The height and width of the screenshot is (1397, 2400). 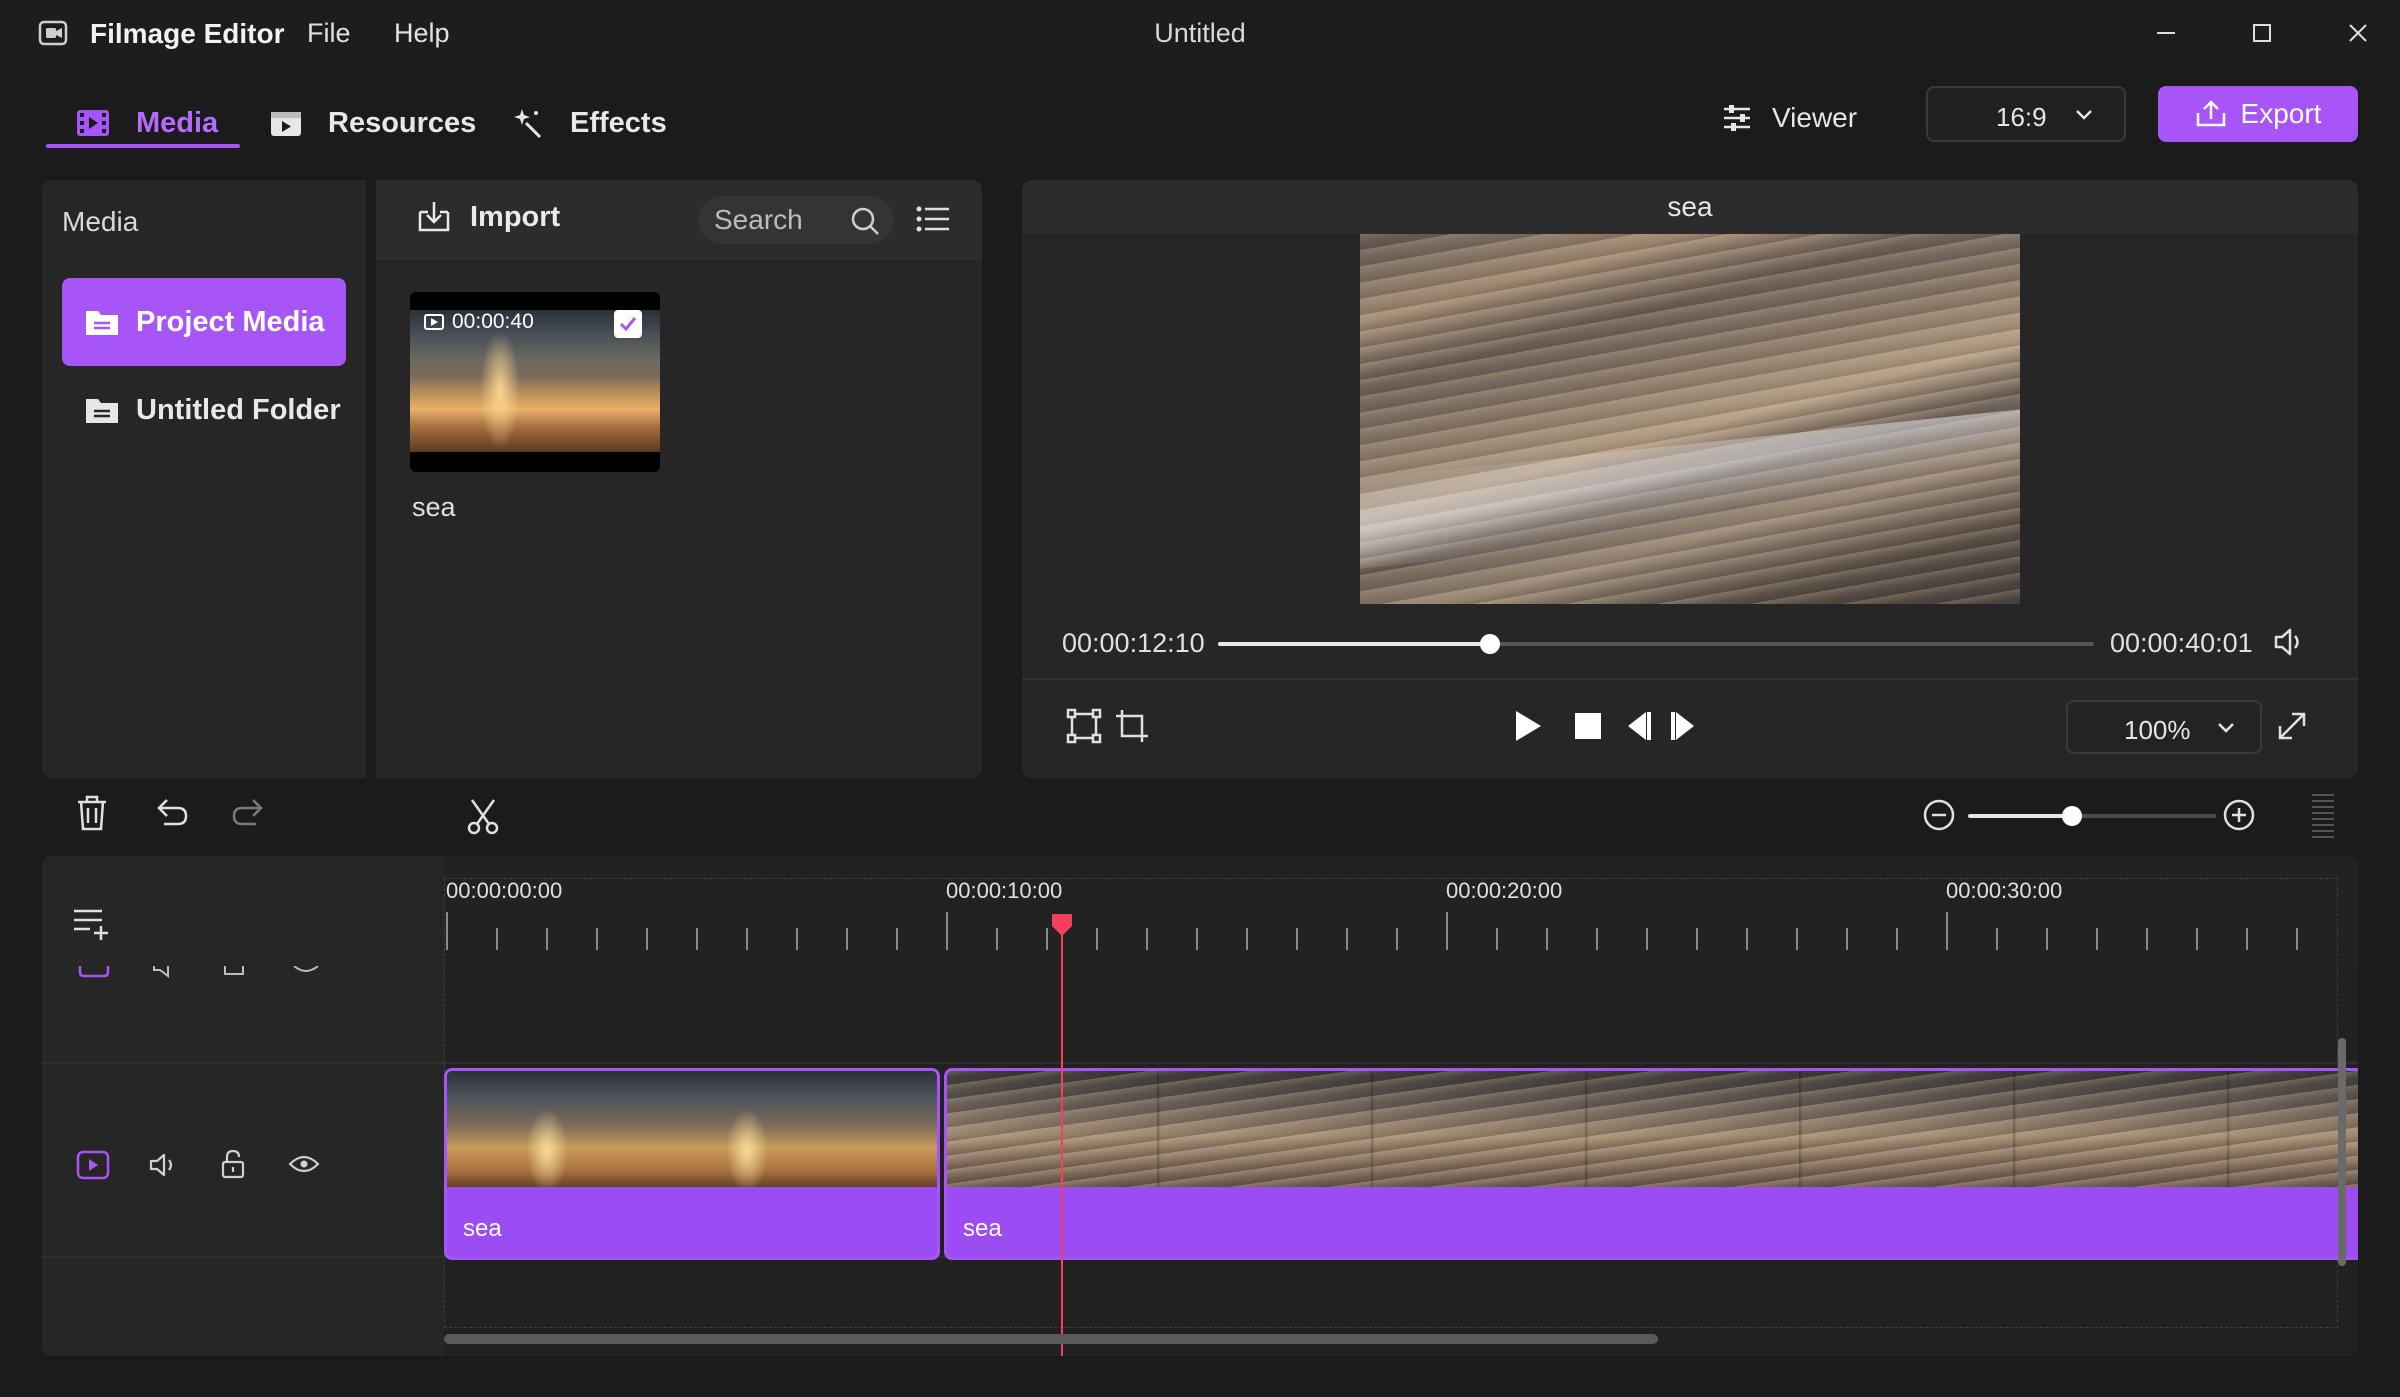 What do you see at coordinates (329, 33) in the screenshot?
I see `menu-file: File` at bounding box center [329, 33].